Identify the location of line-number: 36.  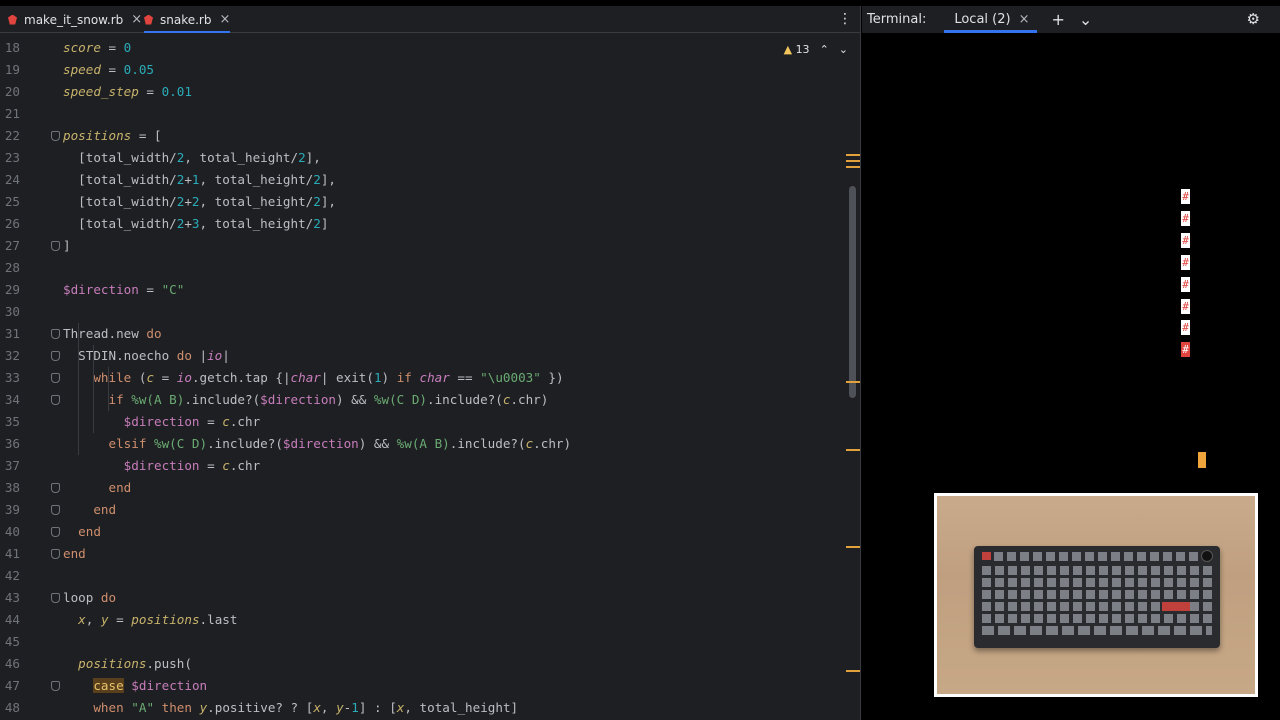
(10, 444).